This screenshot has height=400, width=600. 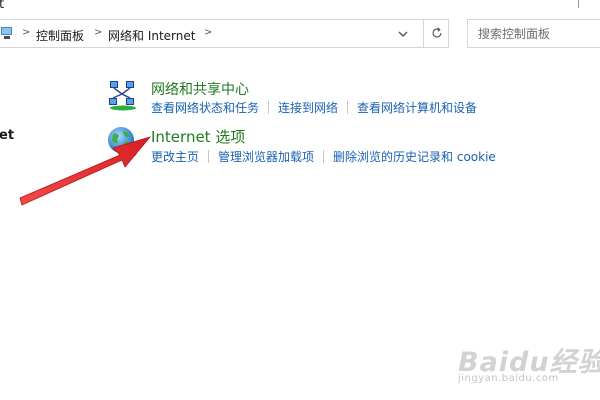 What do you see at coordinates (508, 378) in the screenshot?
I see `watermark-url: jingyan.baidu.com` at bounding box center [508, 378].